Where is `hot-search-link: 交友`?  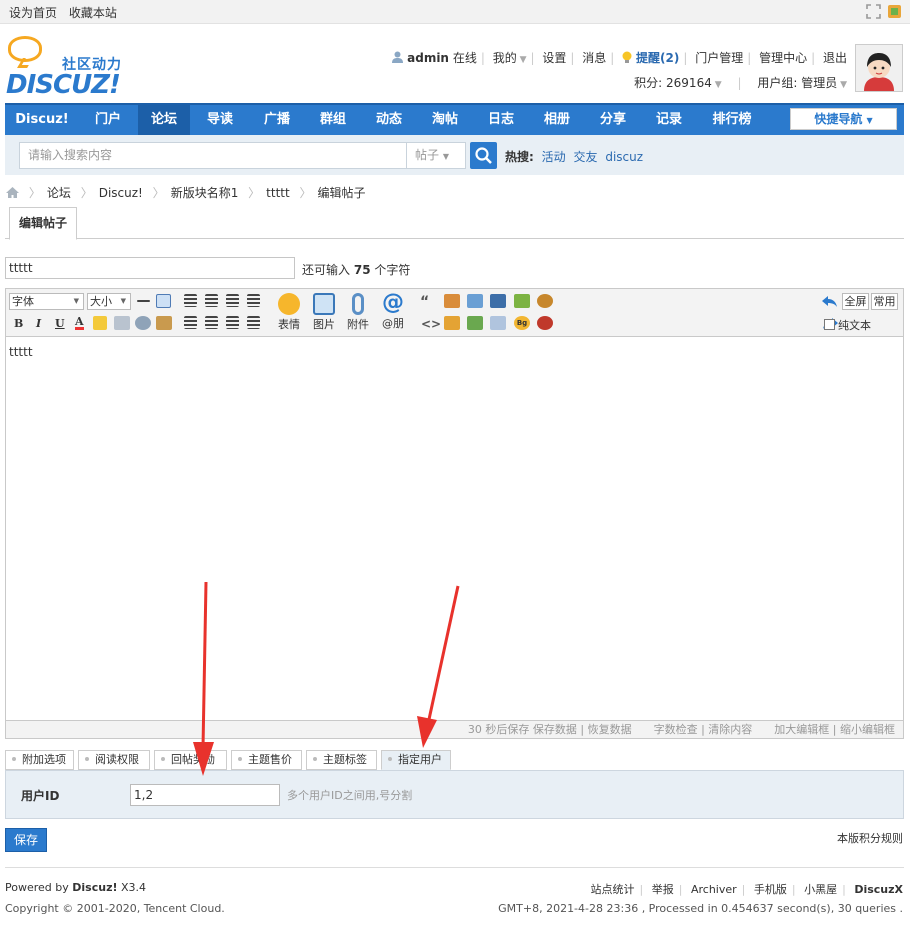
hot-search-link: 交友 is located at coordinates (585, 157).